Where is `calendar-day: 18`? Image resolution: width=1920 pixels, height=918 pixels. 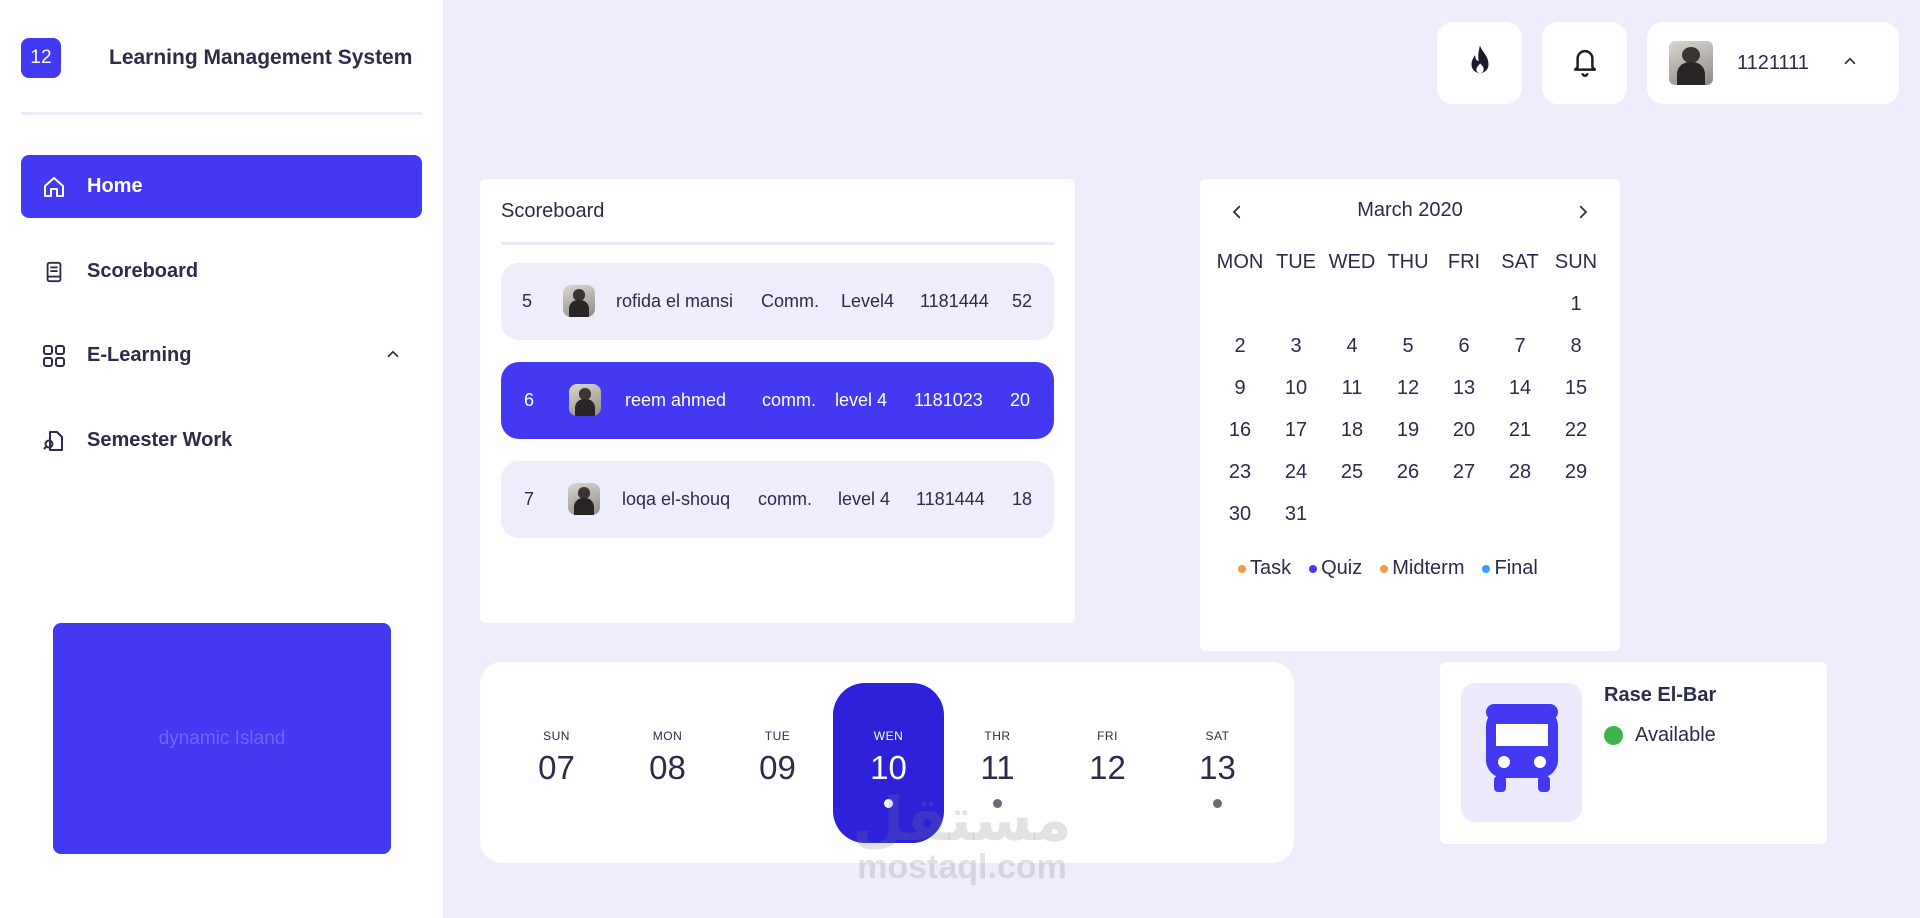 calendar-day: 18 is located at coordinates (1352, 430).